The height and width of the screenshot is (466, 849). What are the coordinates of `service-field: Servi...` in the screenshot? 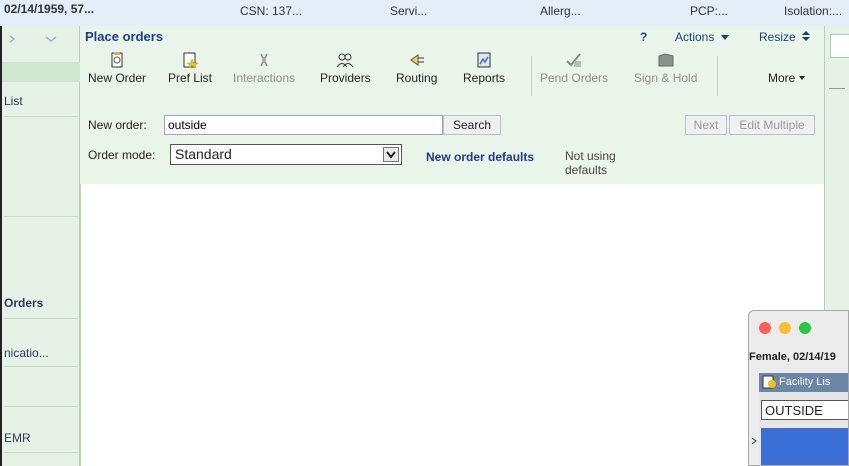 It's located at (409, 11).